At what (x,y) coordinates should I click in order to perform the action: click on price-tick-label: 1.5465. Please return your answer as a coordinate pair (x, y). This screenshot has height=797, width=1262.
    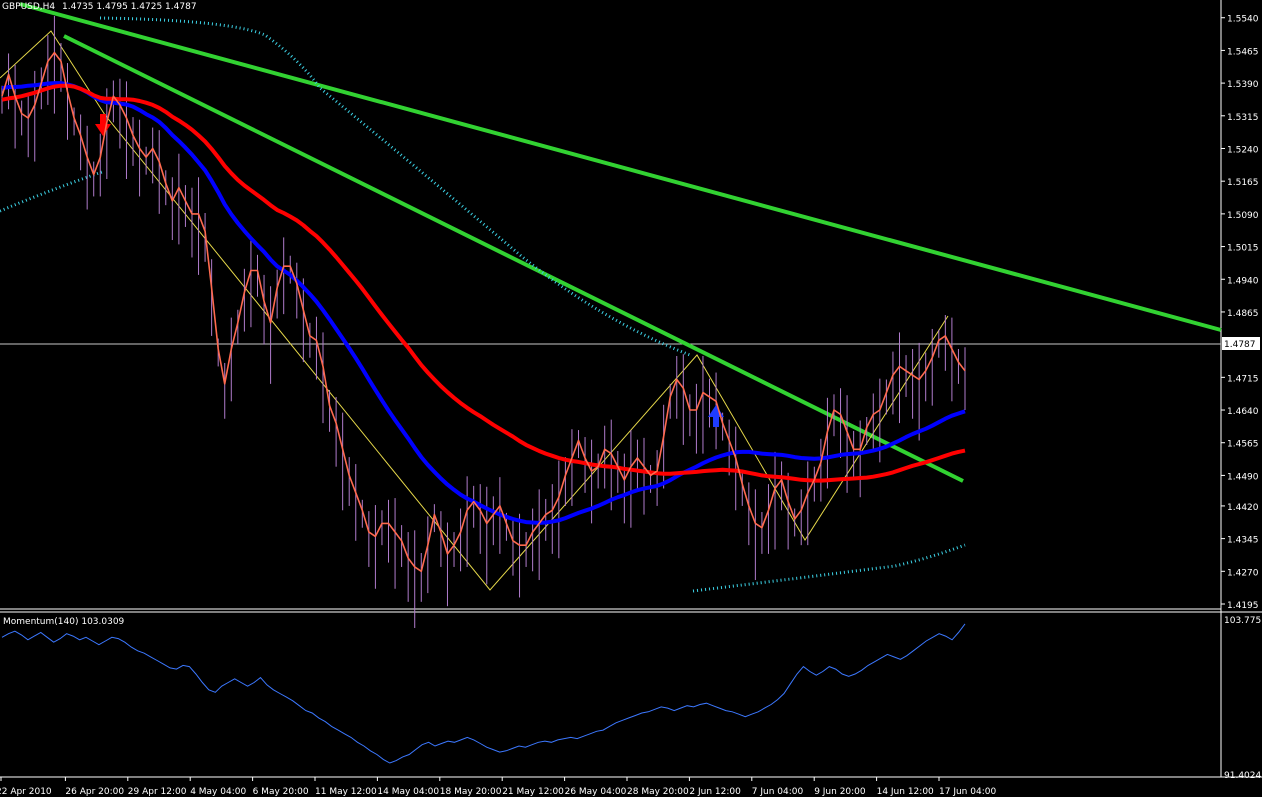
    Looking at the image, I should click on (1243, 52).